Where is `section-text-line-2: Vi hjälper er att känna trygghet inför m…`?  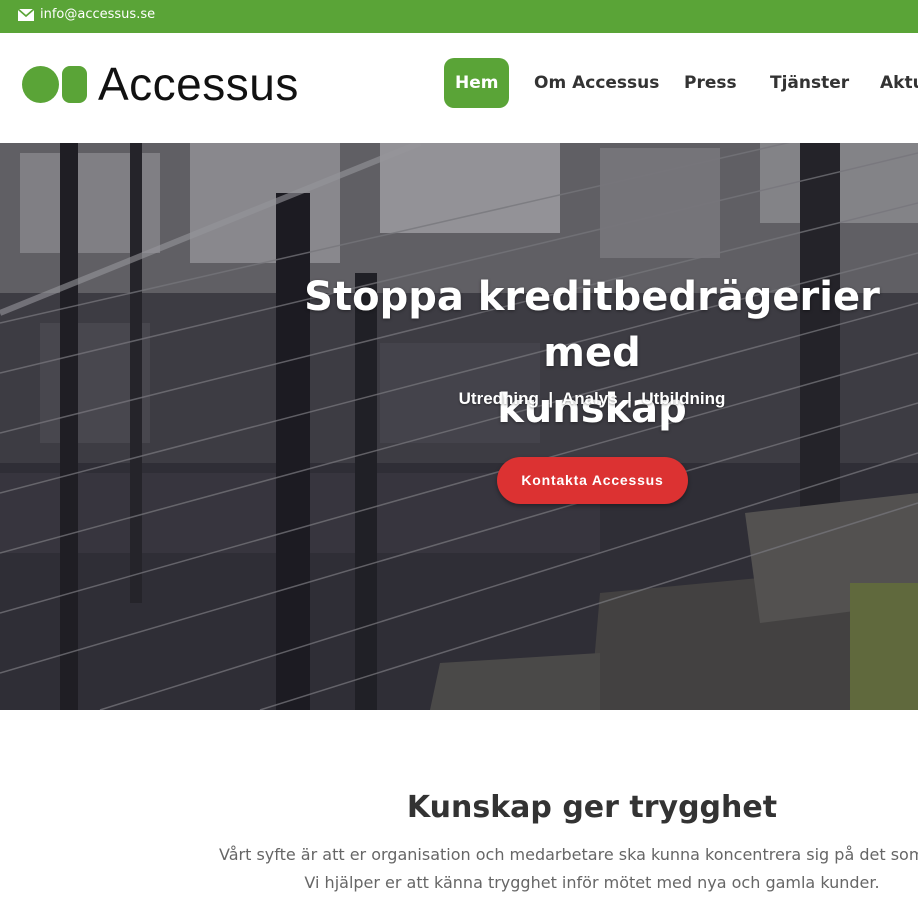 section-text-line-2: Vi hjälper er att känna trygghet inför m… is located at coordinates (592, 882).